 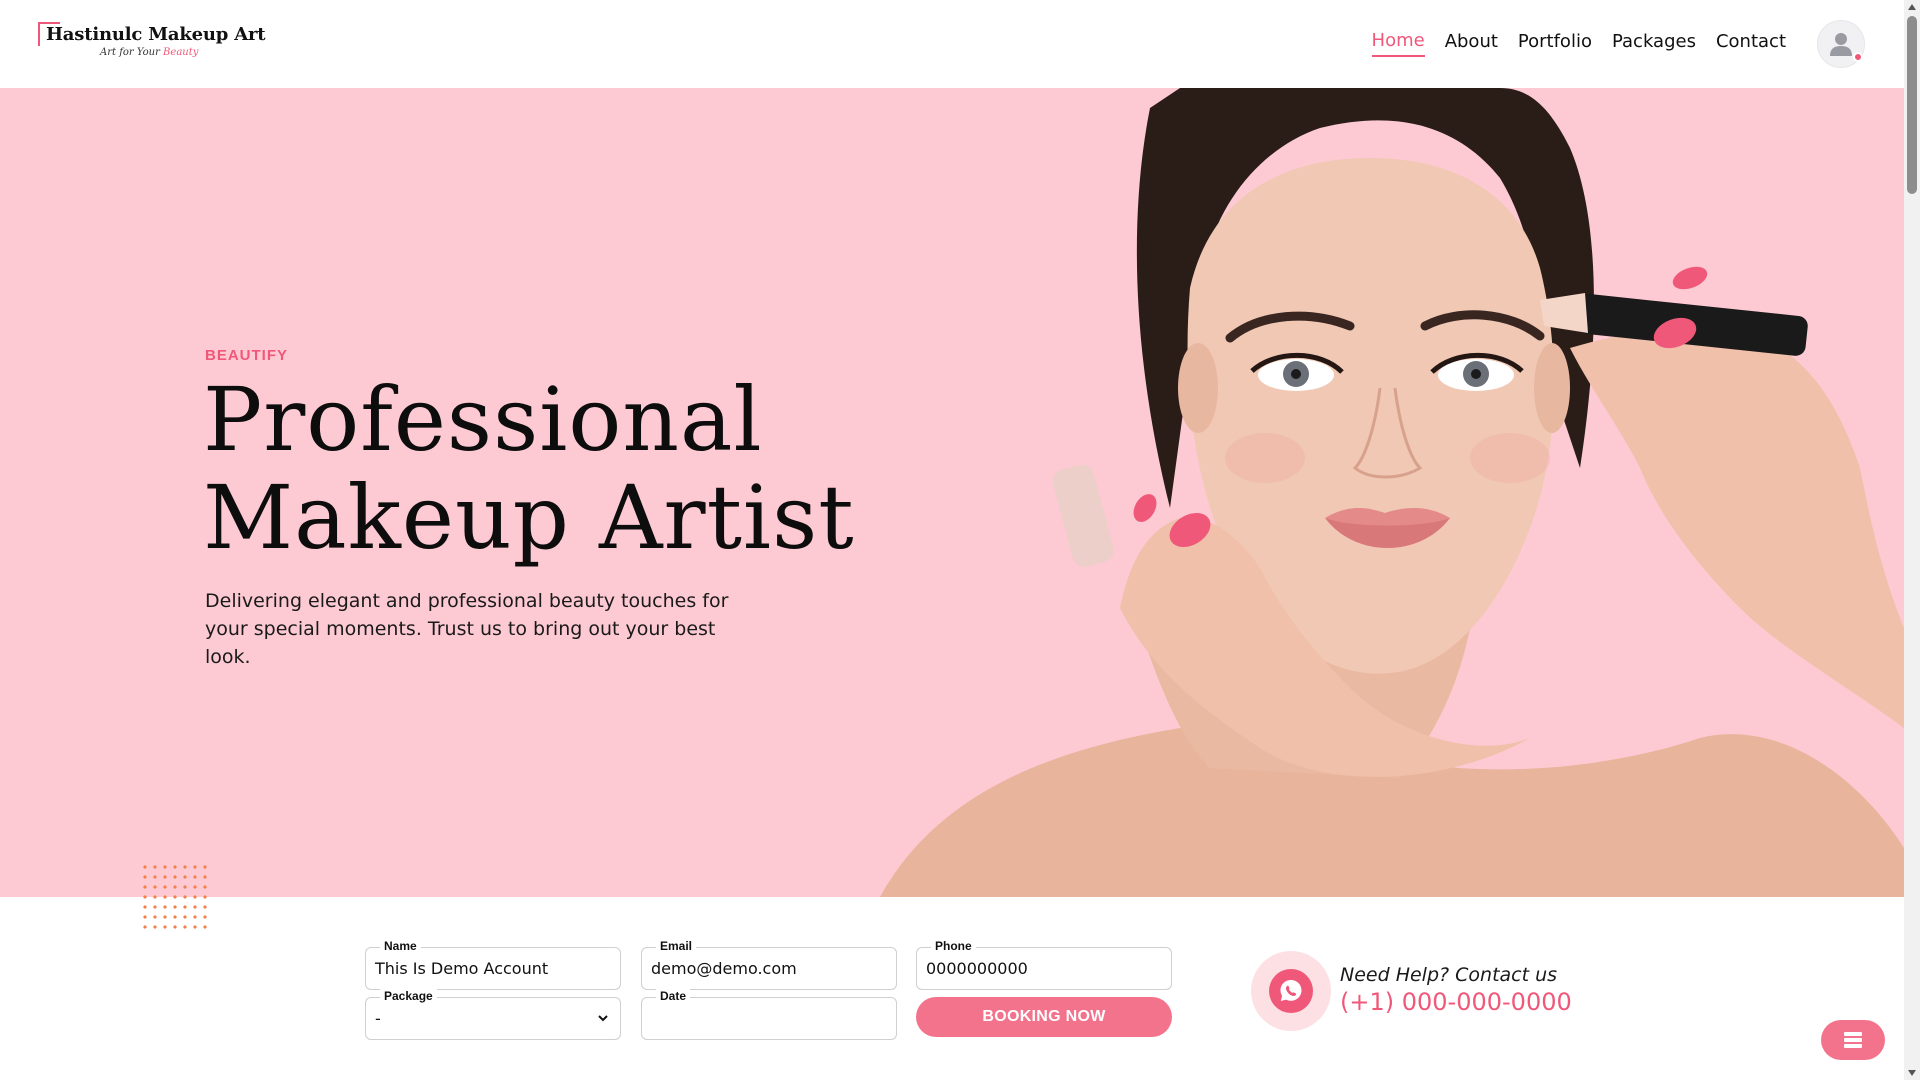 What do you see at coordinates (1456, 1002) in the screenshot?
I see `help-phone: (+1) 000-000-0000` at bounding box center [1456, 1002].